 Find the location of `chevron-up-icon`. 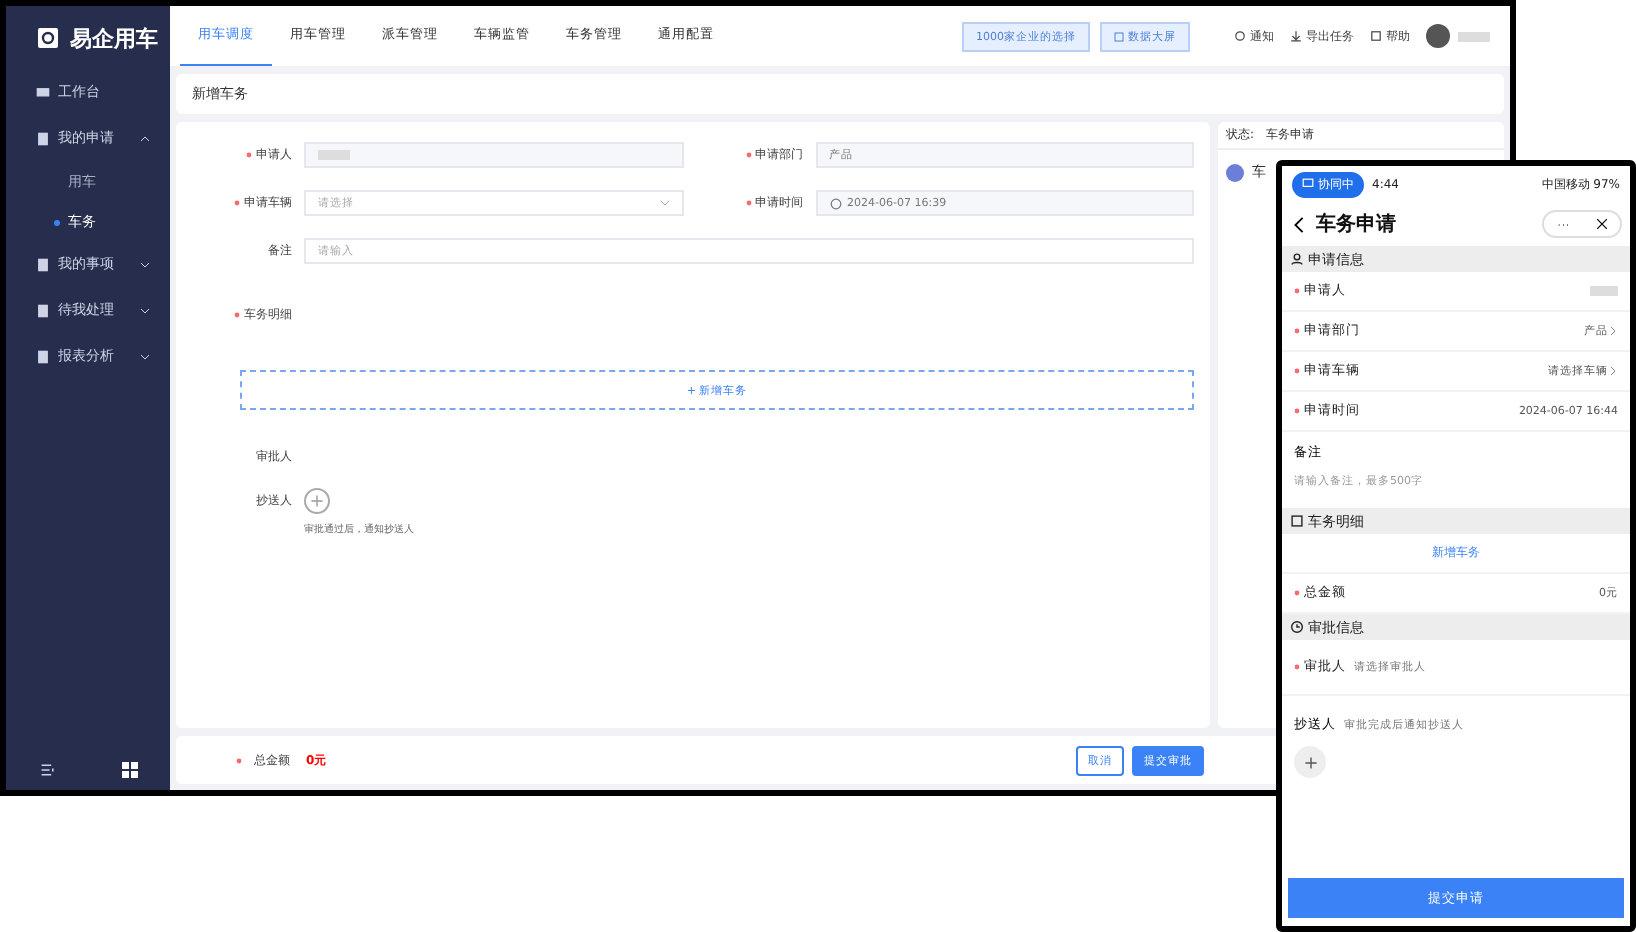

chevron-up-icon is located at coordinates (145, 138).